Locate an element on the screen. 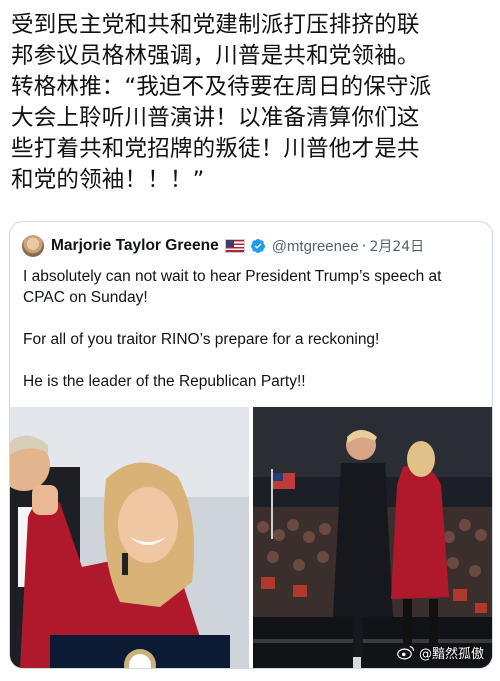 Image resolution: width=500 pixels, height=681 pixels. us-flag-icon is located at coordinates (234, 246).